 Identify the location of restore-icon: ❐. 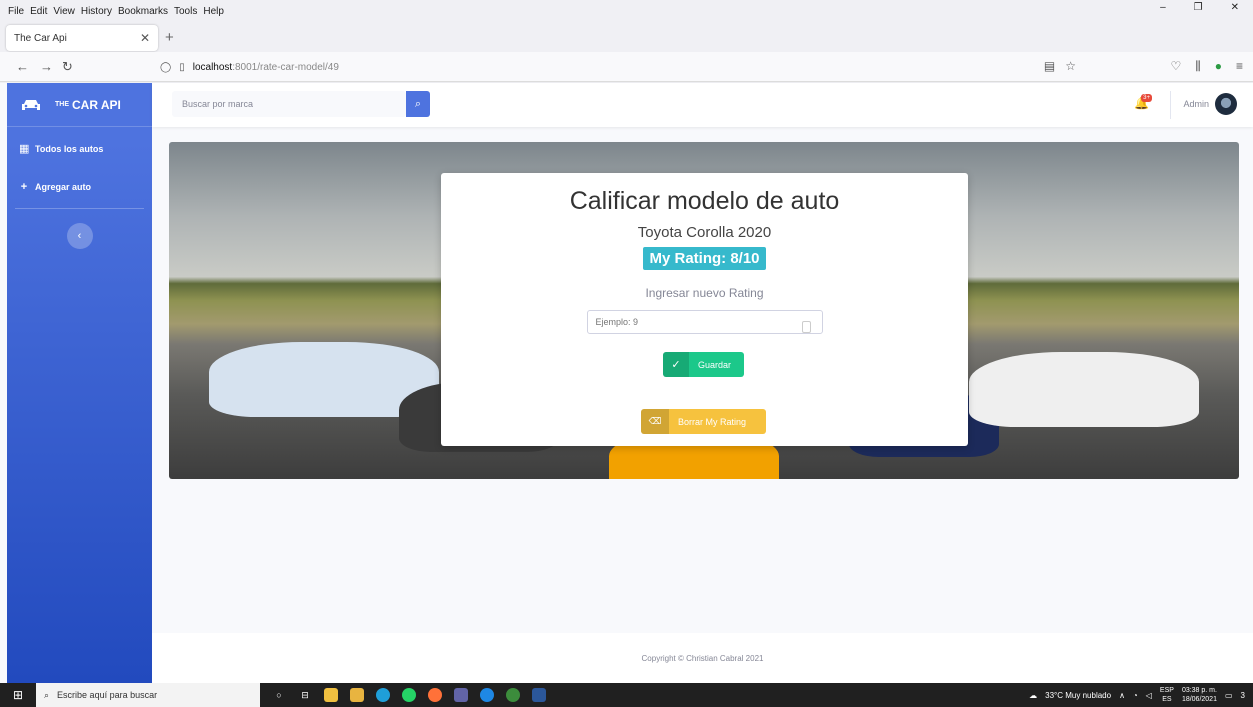
(1198, 7).